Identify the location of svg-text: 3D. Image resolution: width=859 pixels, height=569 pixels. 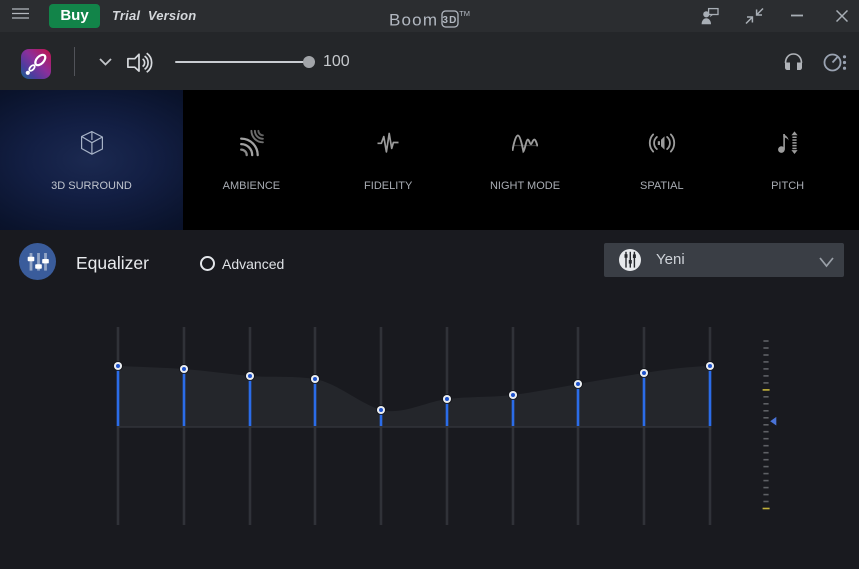
(450, 20).